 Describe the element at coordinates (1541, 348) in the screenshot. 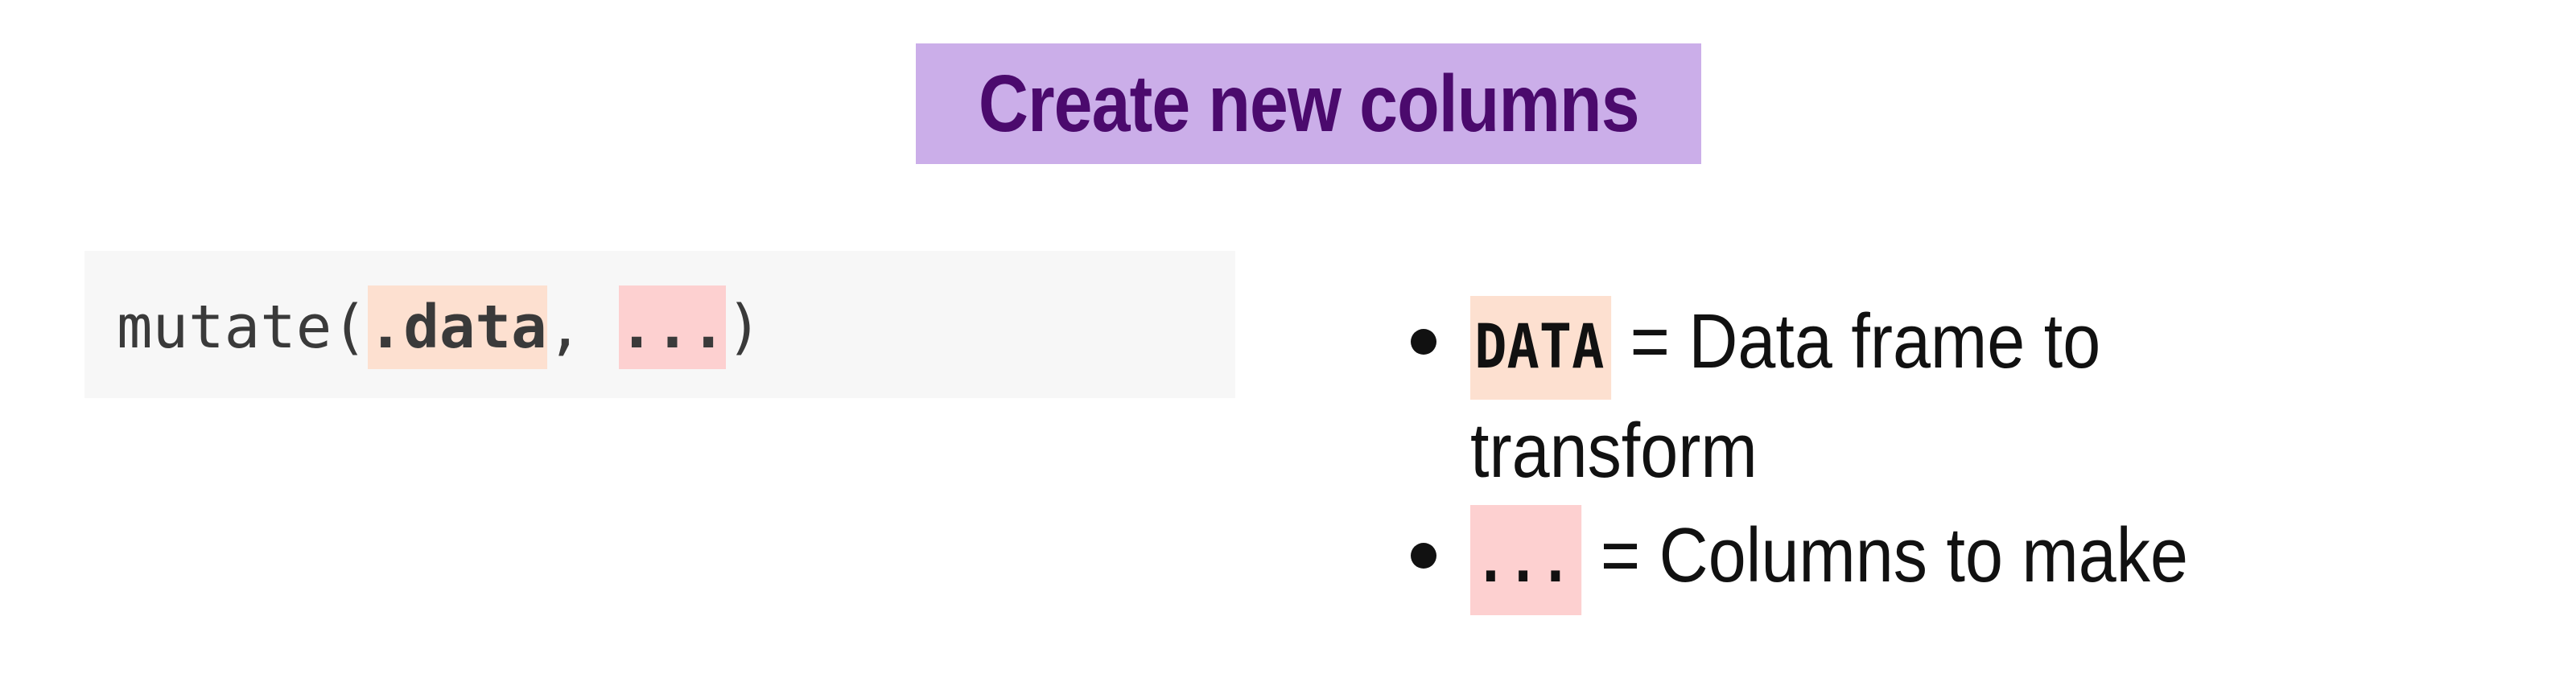

I see `keyword-data: DATA` at that location.